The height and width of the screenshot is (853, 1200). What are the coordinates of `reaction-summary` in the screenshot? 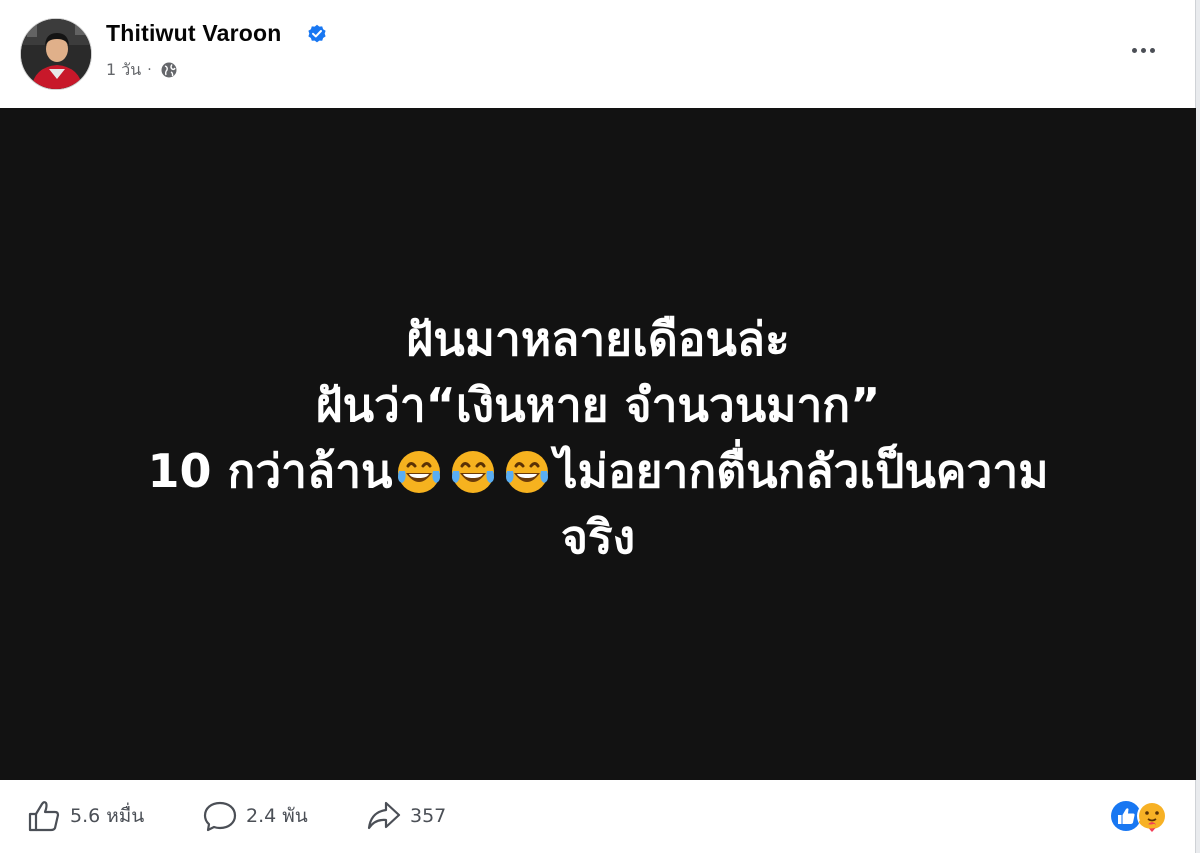 It's located at (1143, 816).